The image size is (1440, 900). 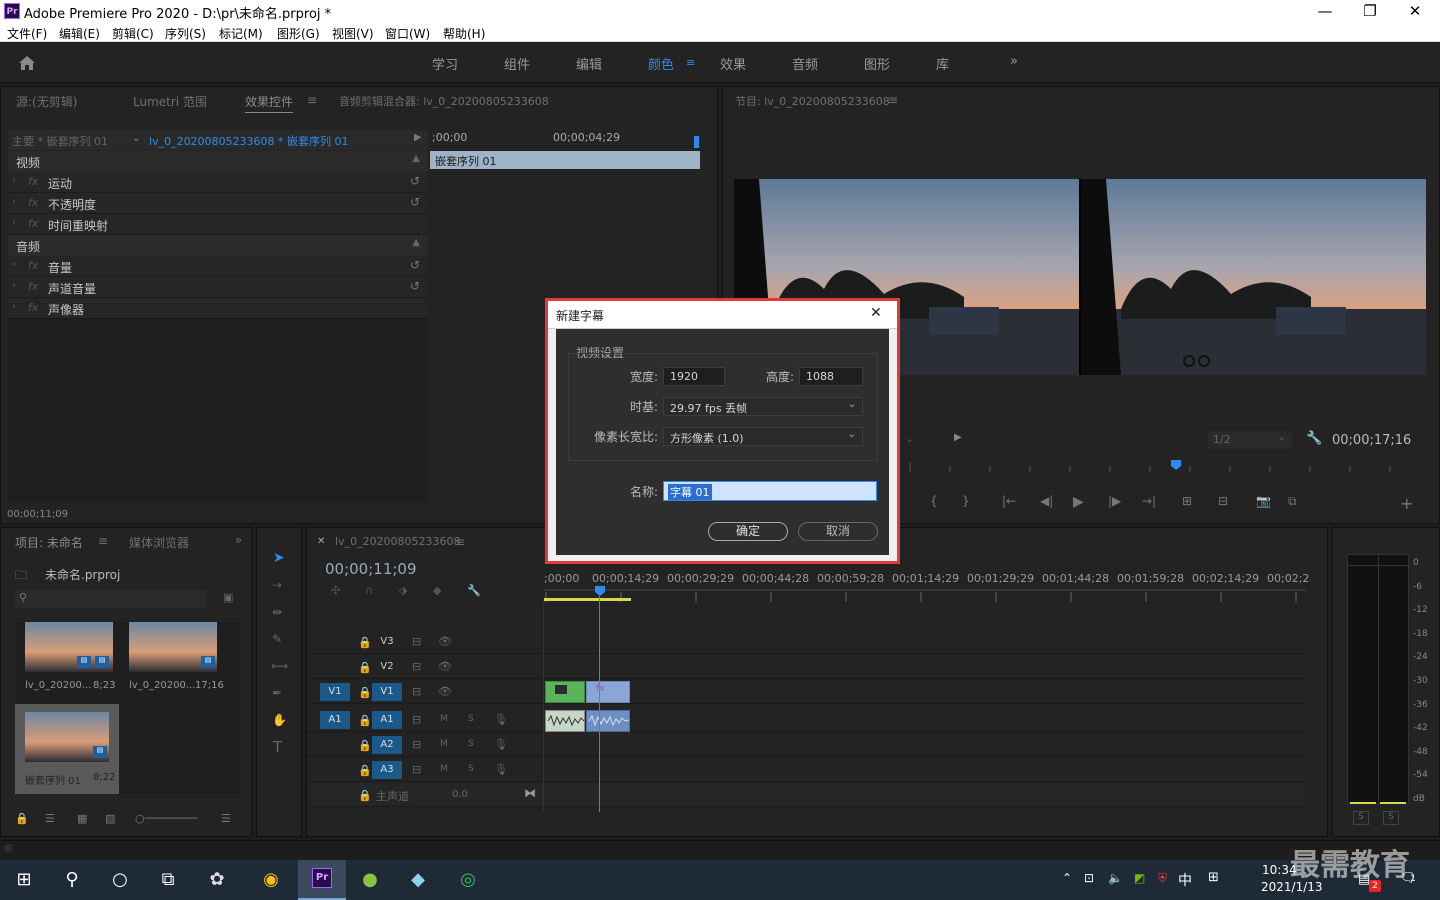 What do you see at coordinates (696, 142) in the screenshot?
I see `ec-playhead` at bounding box center [696, 142].